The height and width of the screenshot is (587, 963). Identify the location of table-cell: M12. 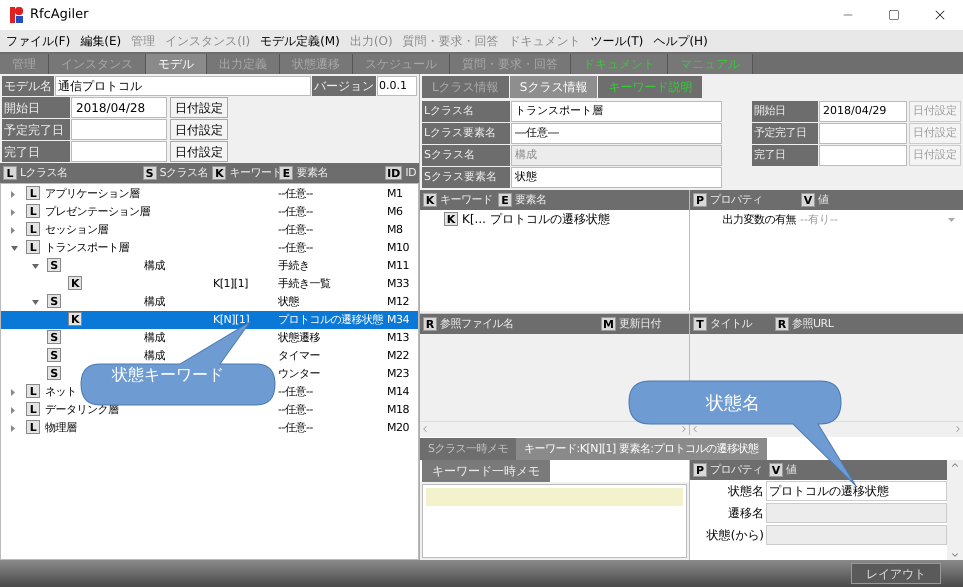
(398, 301).